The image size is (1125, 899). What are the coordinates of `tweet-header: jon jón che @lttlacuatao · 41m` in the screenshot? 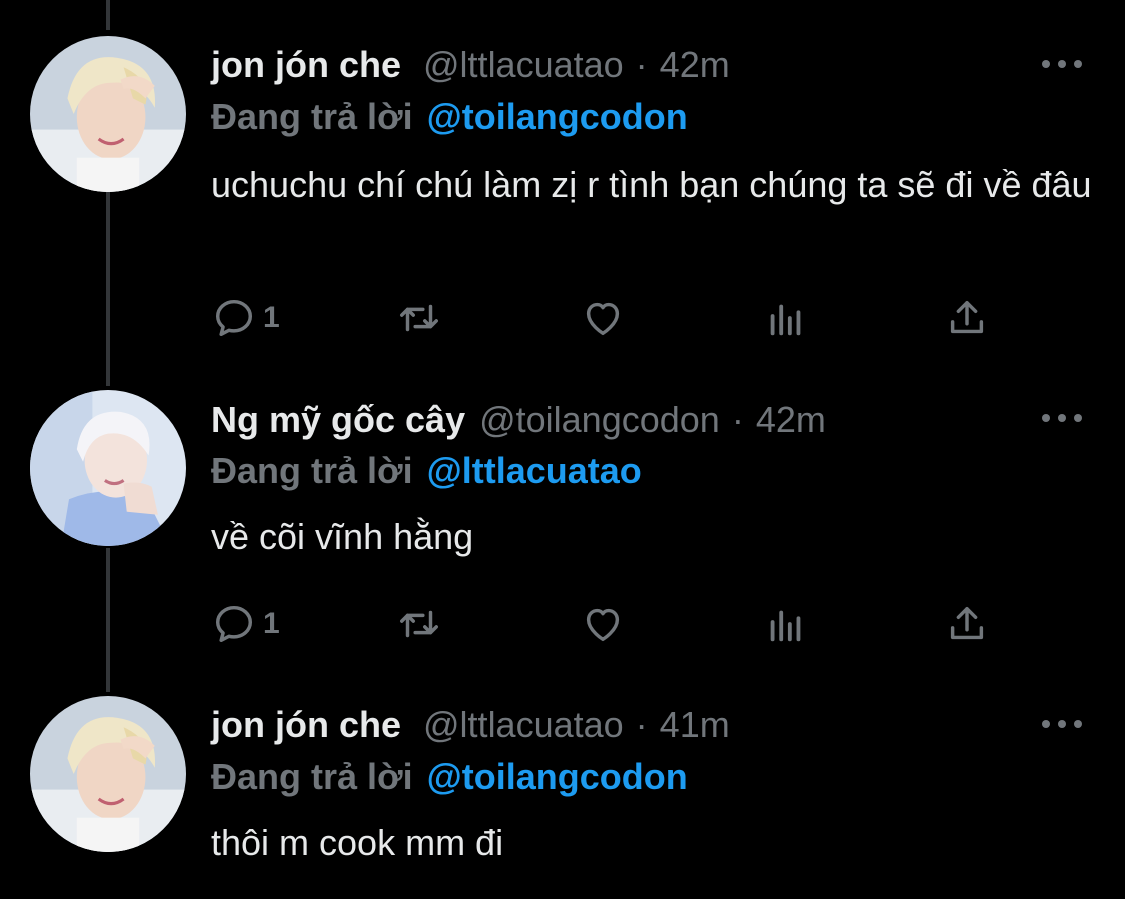 It's located at (470, 725).